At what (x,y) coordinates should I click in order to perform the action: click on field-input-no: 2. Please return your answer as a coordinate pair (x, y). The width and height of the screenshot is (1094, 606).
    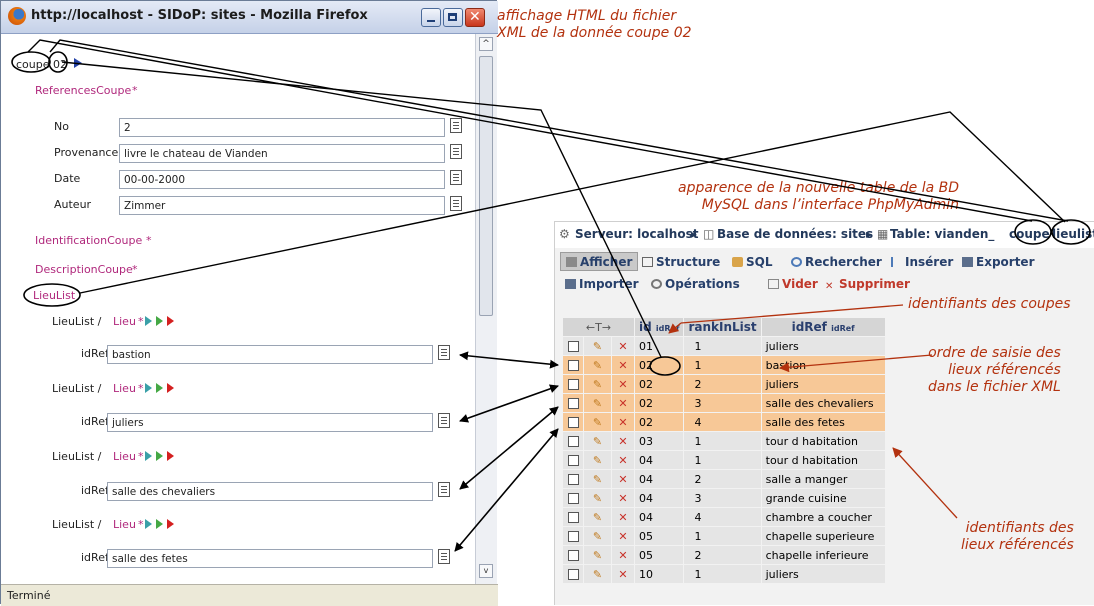
    Looking at the image, I should click on (282, 127).